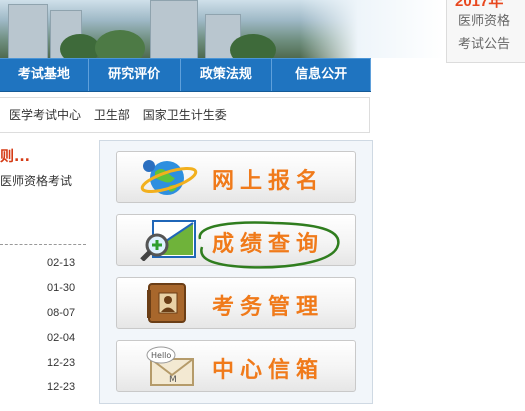 The height and width of the screenshot is (411, 525). I want to click on header-banner, so click(222, 29).